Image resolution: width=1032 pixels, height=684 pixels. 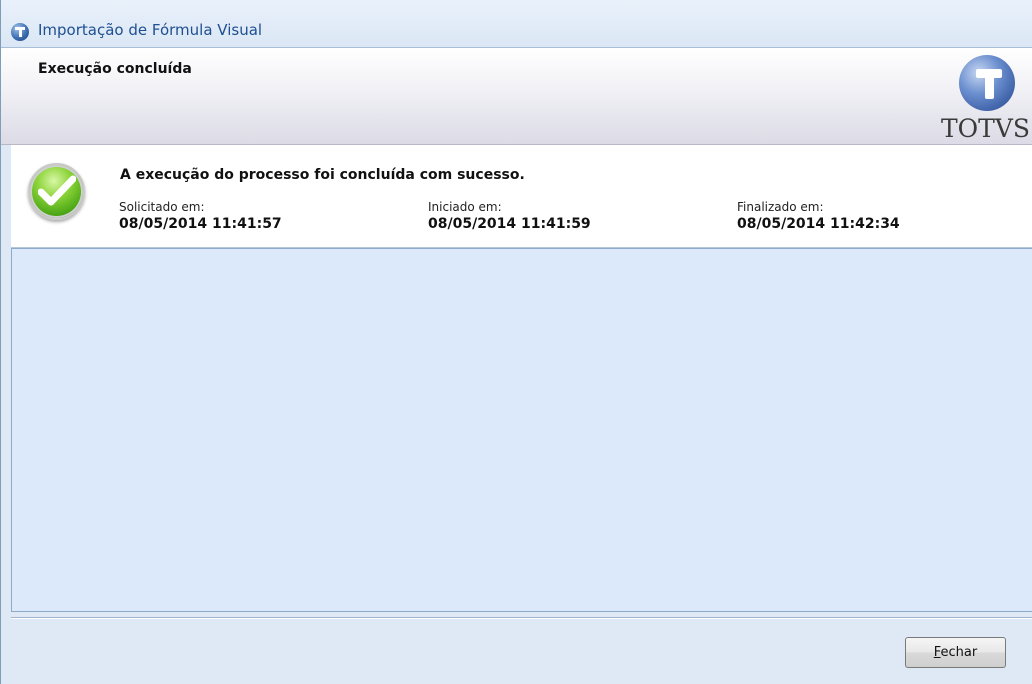 What do you see at coordinates (150, 30) in the screenshot?
I see `window-title: Importação de Fórmula Visual` at bounding box center [150, 30].